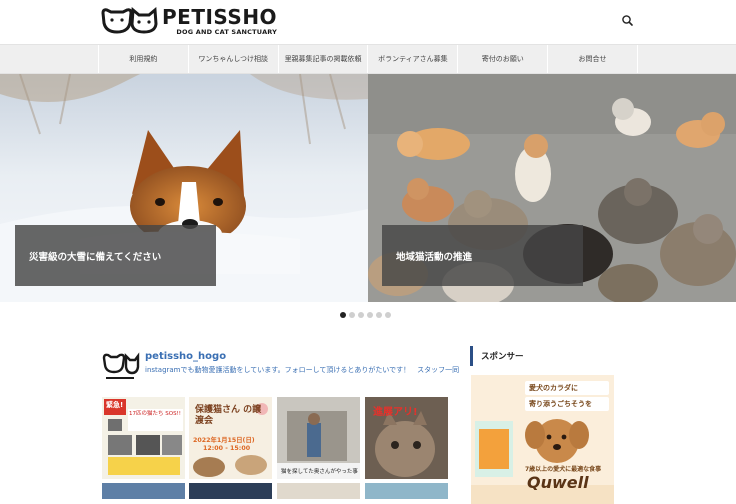 This screenshot has width=736, height=504. Describe the element at coordinates (129, 20) in the screenshot. I see `dog-cat-logo-icon` at that location.